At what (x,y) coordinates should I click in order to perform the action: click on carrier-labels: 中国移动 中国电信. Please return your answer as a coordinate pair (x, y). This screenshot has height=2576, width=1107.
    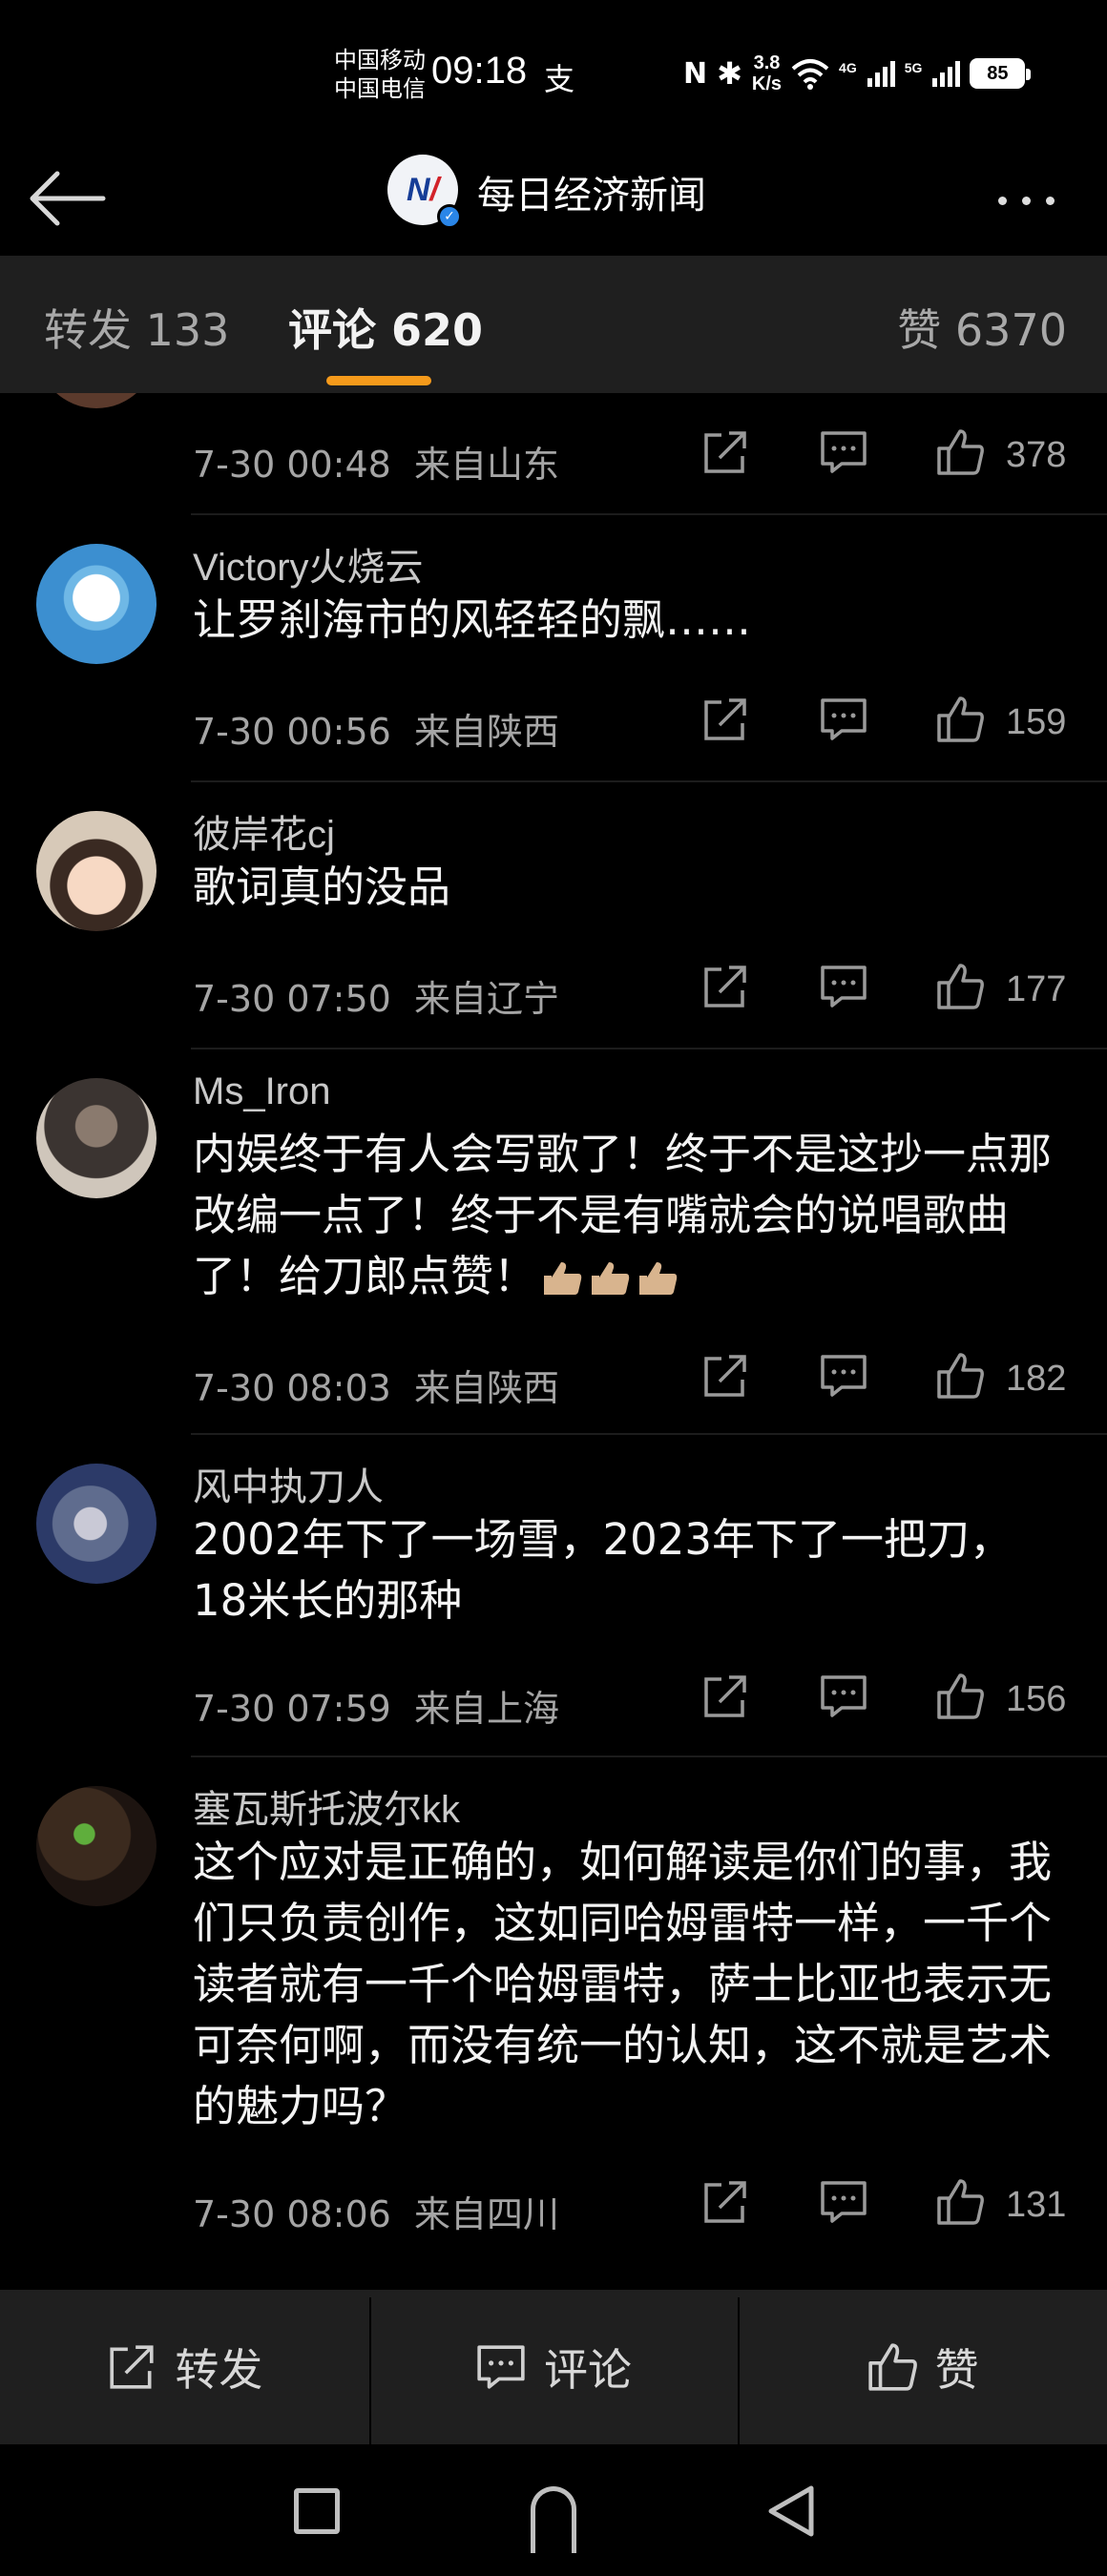
    Looking at the image, I should click on (380, 74).